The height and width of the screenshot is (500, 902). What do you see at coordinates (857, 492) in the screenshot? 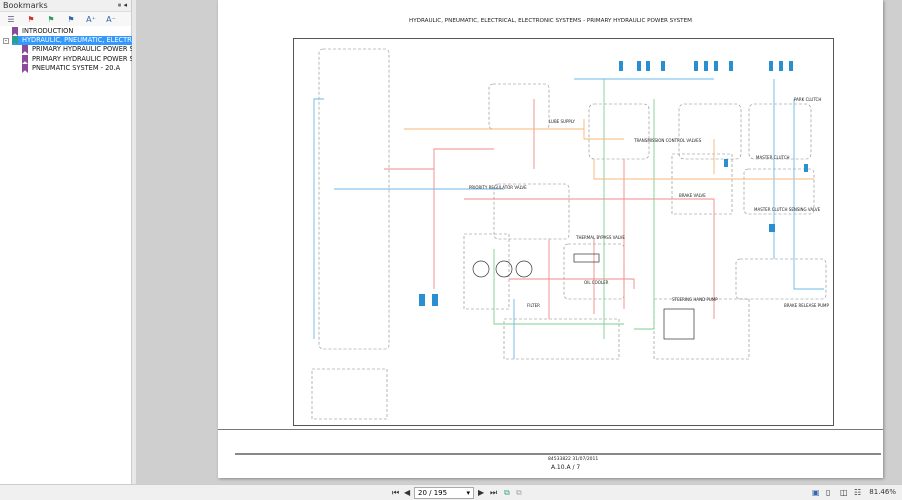
I see `continuous-facing-icon: ☷` at bounding box center [857, 492].